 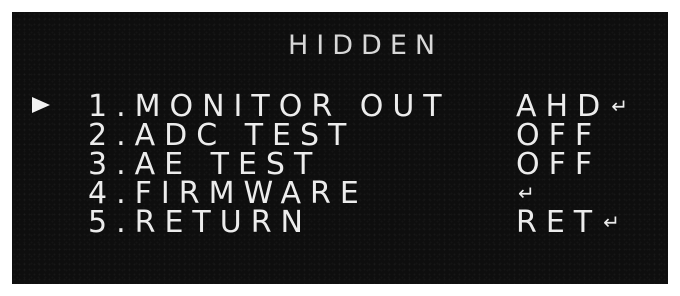 I want to click on menu-title: HIDDEN, so click(x=366, y=45).